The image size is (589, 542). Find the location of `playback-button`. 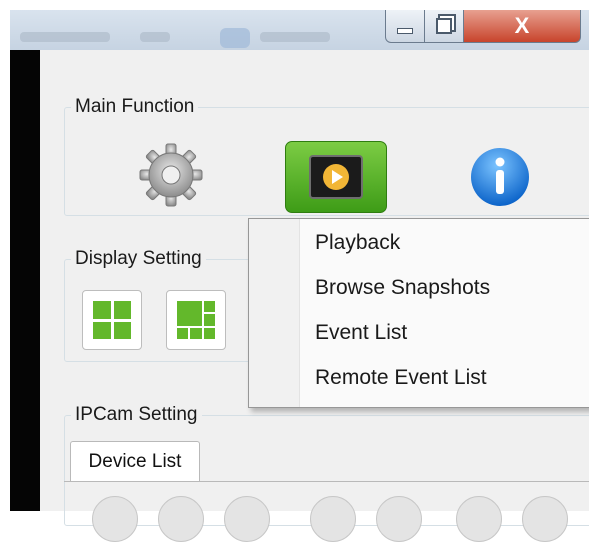

playback-button is located at coordinates (336, 177).